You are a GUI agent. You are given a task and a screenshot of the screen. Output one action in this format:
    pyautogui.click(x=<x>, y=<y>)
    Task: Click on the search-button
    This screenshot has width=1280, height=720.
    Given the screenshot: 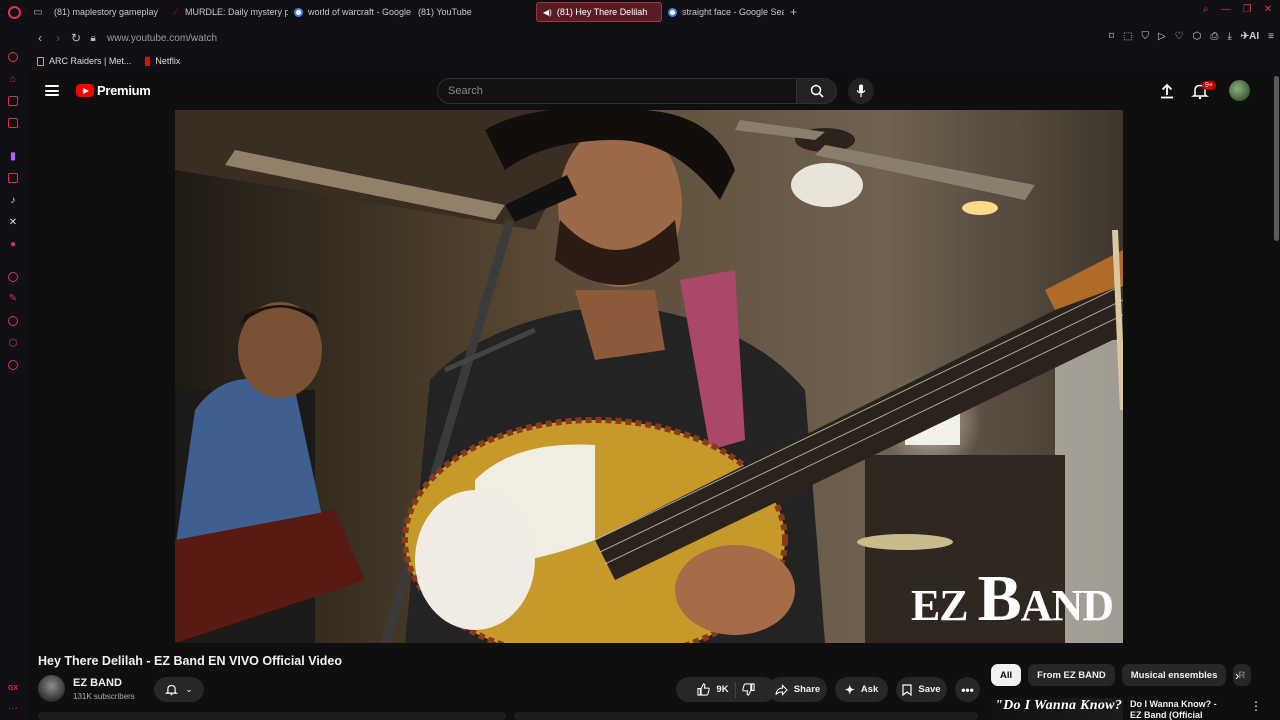 What is the action you would take?
    pyautogui.click(x=816, y=91)
    